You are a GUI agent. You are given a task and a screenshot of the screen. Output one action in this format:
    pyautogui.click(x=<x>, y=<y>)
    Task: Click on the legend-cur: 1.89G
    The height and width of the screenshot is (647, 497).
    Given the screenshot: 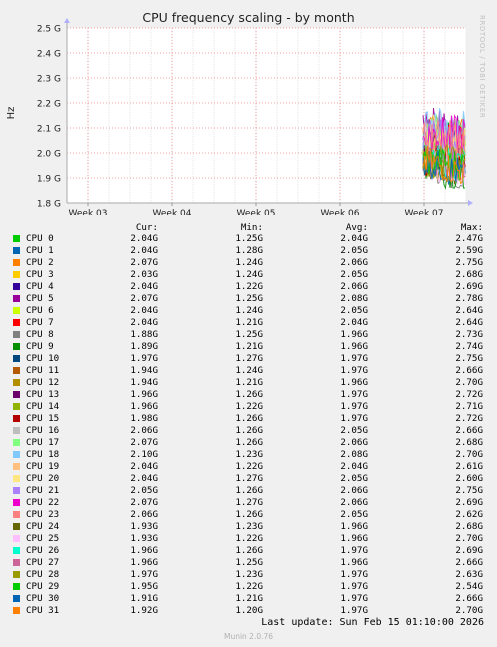 What is the action you would take?
    pyautogui.click(x=144, y=346)
    